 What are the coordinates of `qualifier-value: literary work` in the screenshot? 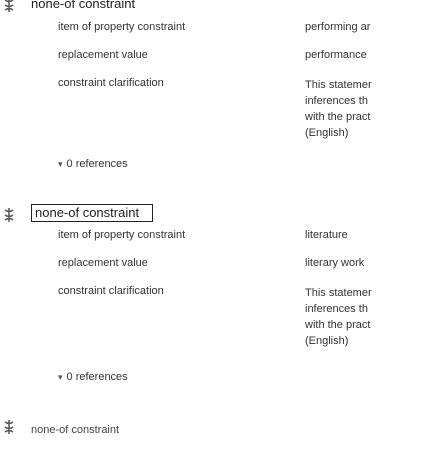 It's located at (376, 263).